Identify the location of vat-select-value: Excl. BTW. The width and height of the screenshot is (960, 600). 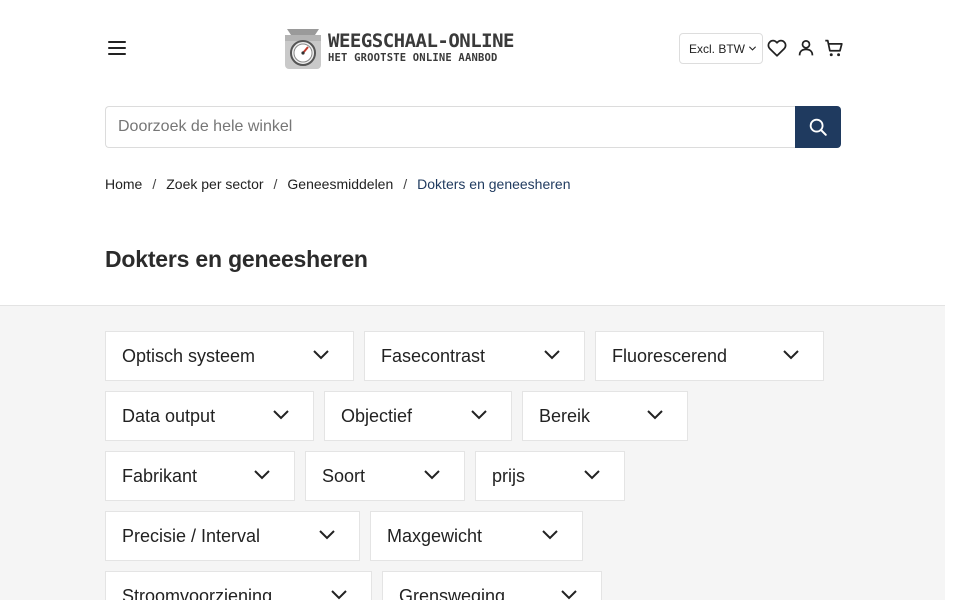
(717, 48).